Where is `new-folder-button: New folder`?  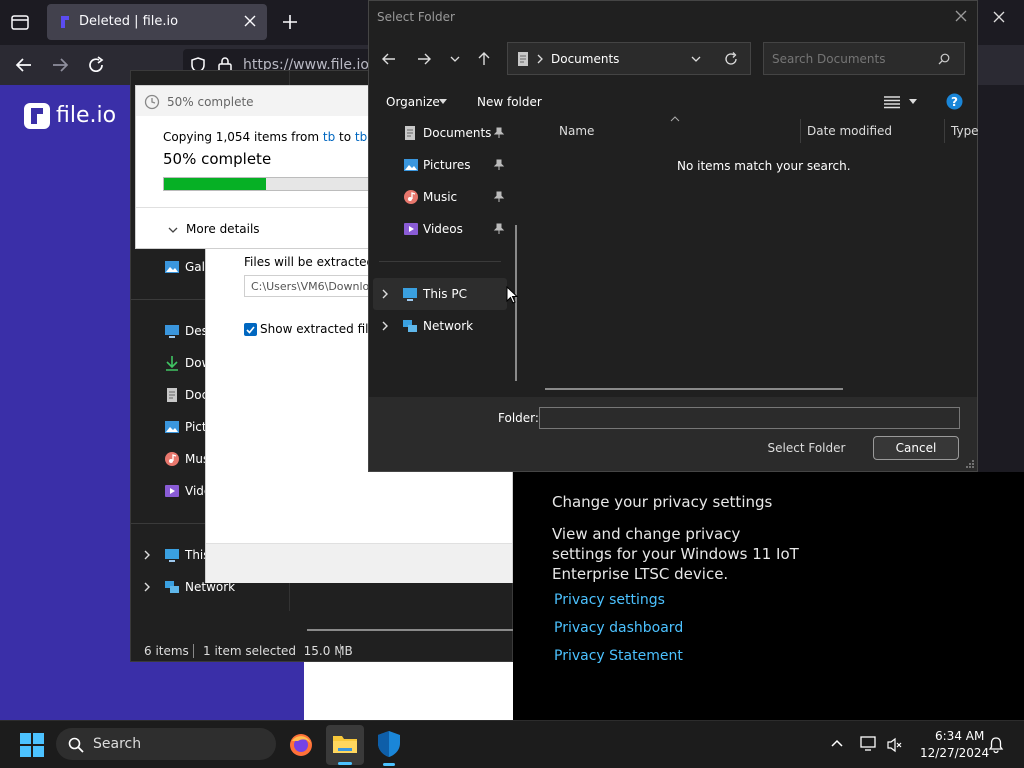
new-folder-button: New folder is located at coordinates (509, 102).